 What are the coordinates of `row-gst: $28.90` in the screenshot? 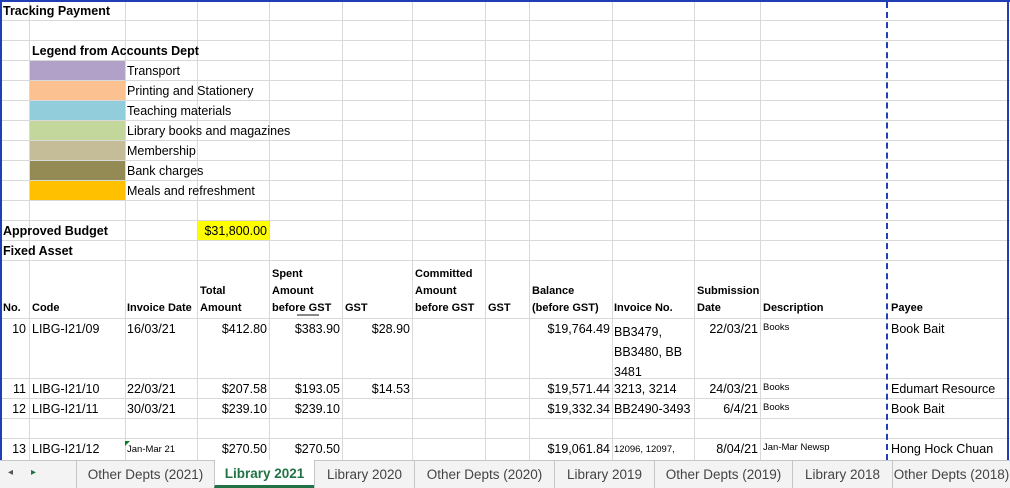 It's located at (376, 329).